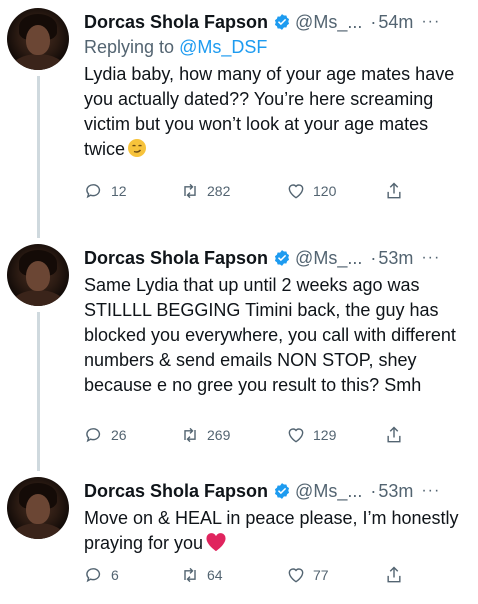  I want to click on reply-button: 26, so click(105, 435).